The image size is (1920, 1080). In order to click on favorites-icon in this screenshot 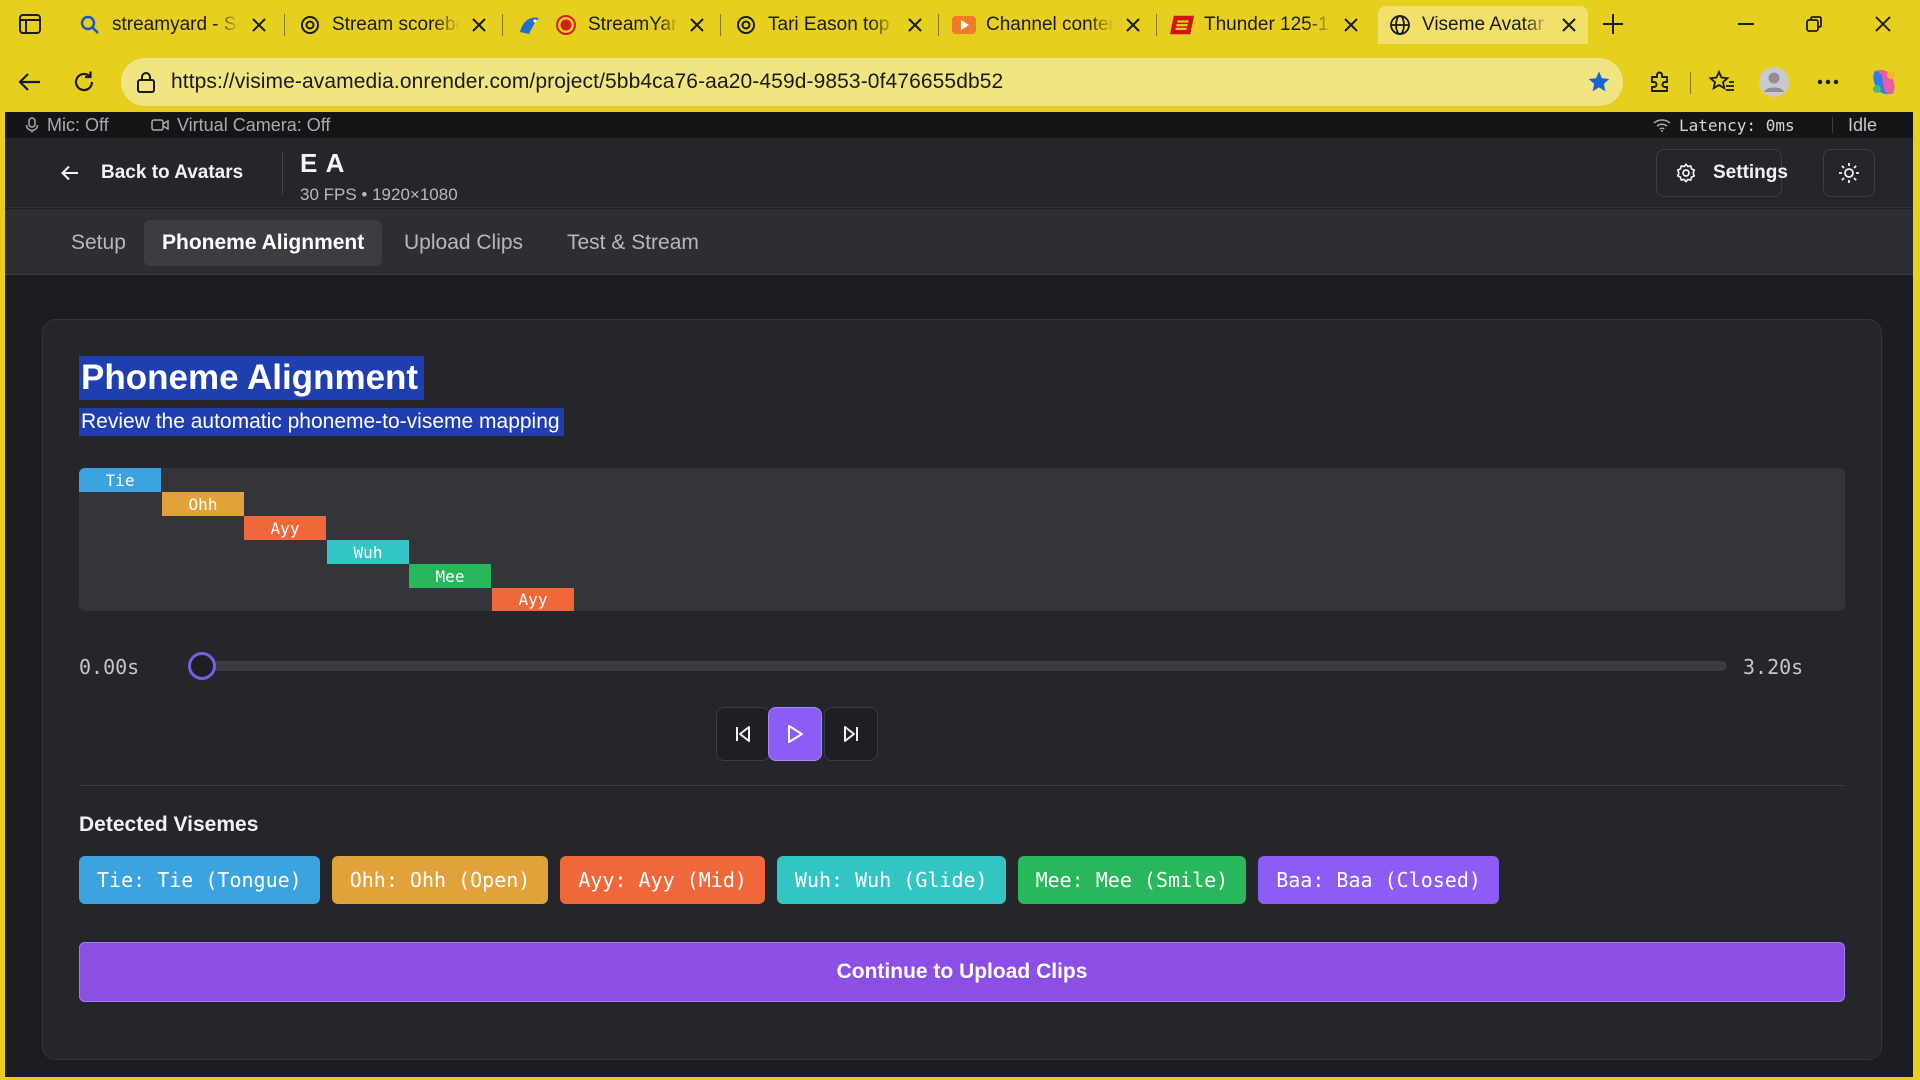, I will do `click(1722, 82)`.